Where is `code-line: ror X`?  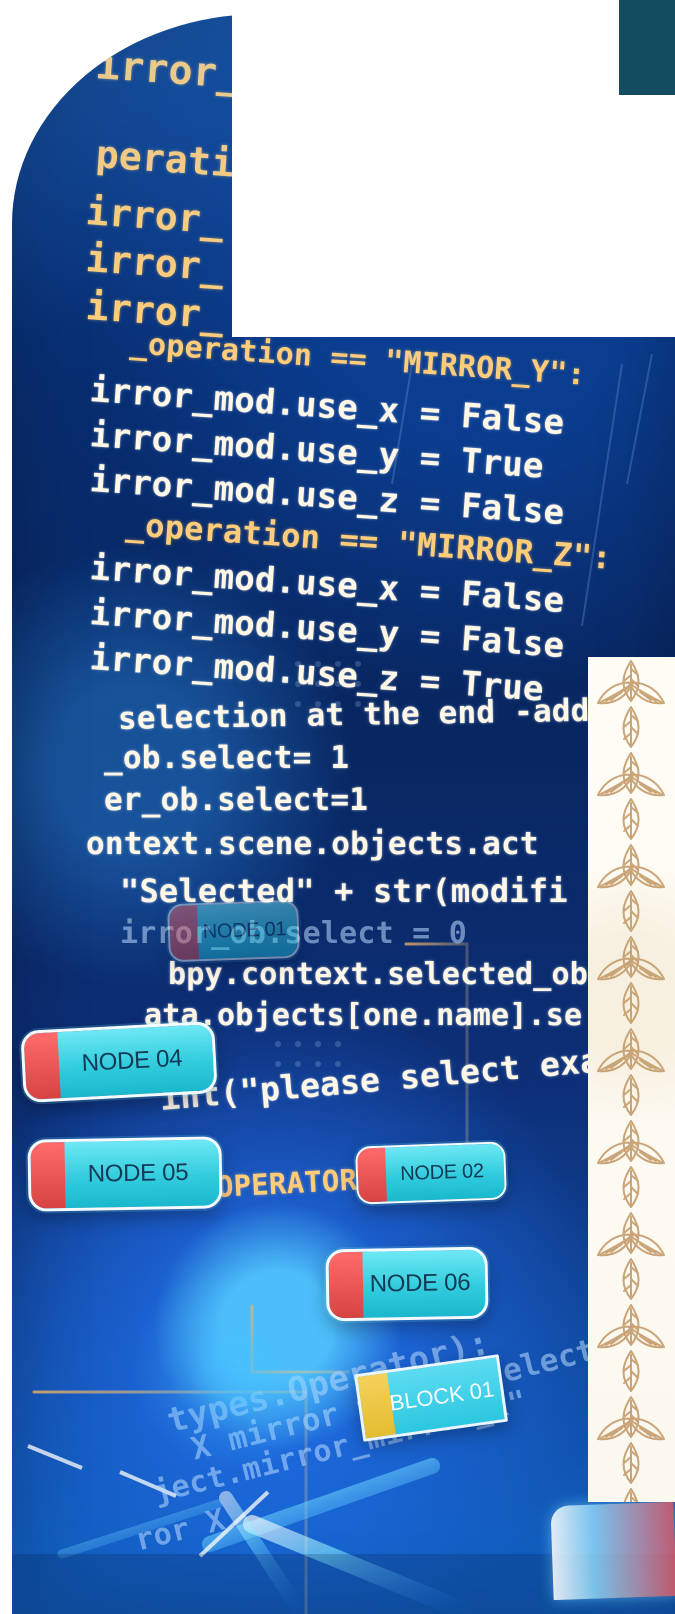 code-line: ror X is located at coordinates (180, 1530).